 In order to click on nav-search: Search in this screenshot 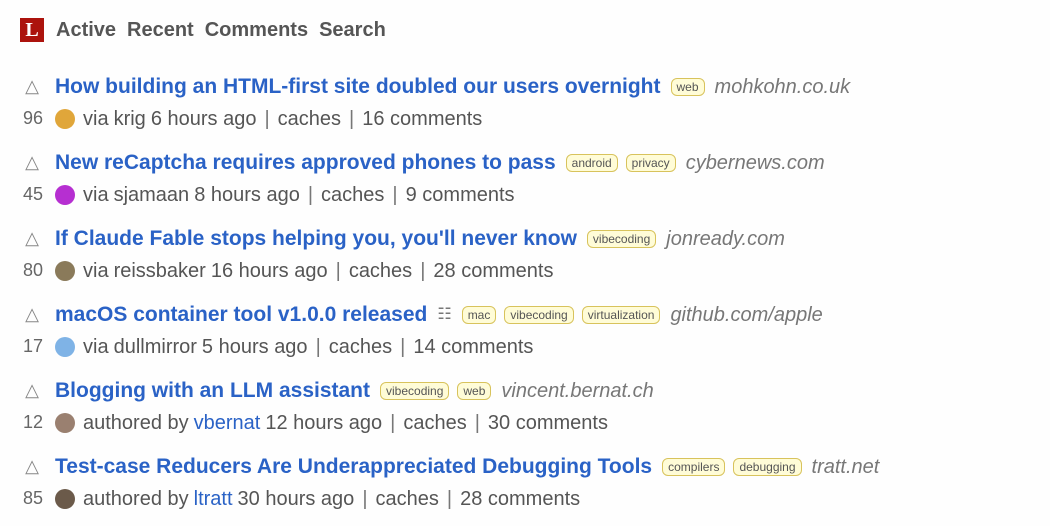, I will do `click(352, 30)`.